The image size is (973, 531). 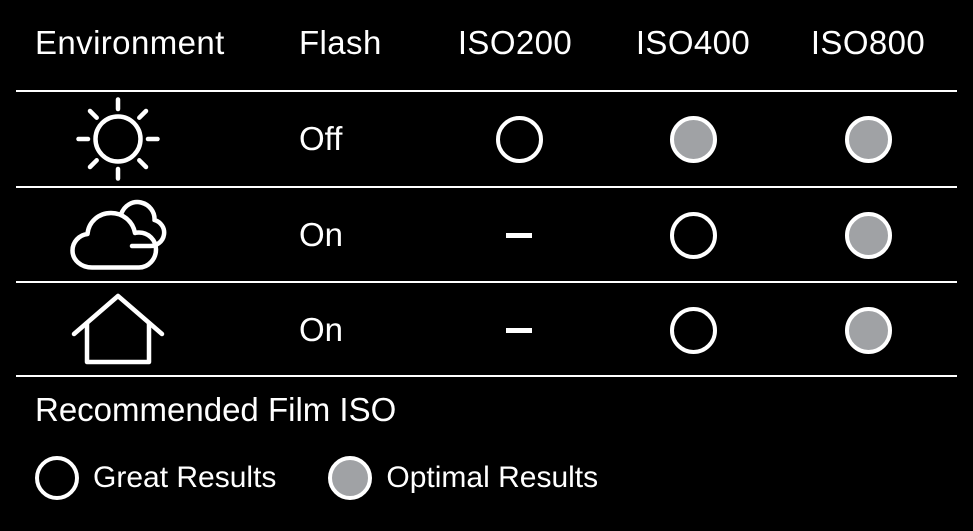 What do you see at coordinates (693, 42) in the screenshot?
I see `column-header-iso400: ISO400` at bounding box center [693, 42].